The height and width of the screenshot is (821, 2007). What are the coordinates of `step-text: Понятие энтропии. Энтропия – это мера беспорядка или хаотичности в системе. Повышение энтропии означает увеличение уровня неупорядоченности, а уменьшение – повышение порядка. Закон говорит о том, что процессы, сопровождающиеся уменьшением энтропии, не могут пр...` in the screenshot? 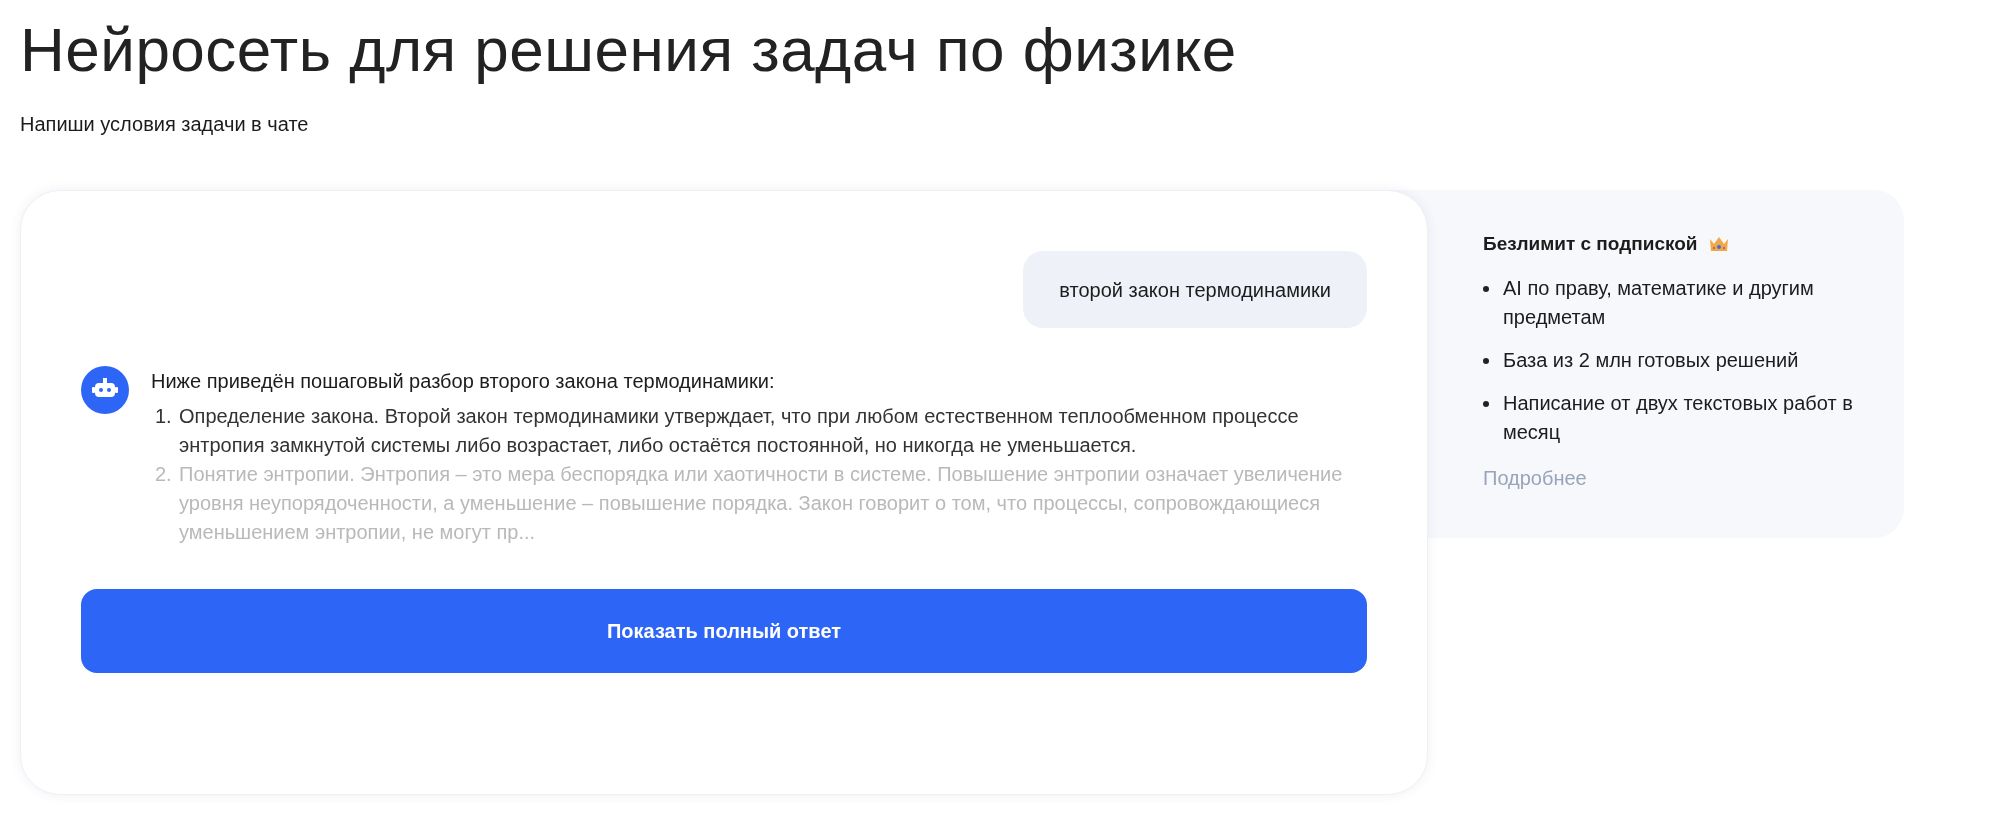 It's located at (761, 503).